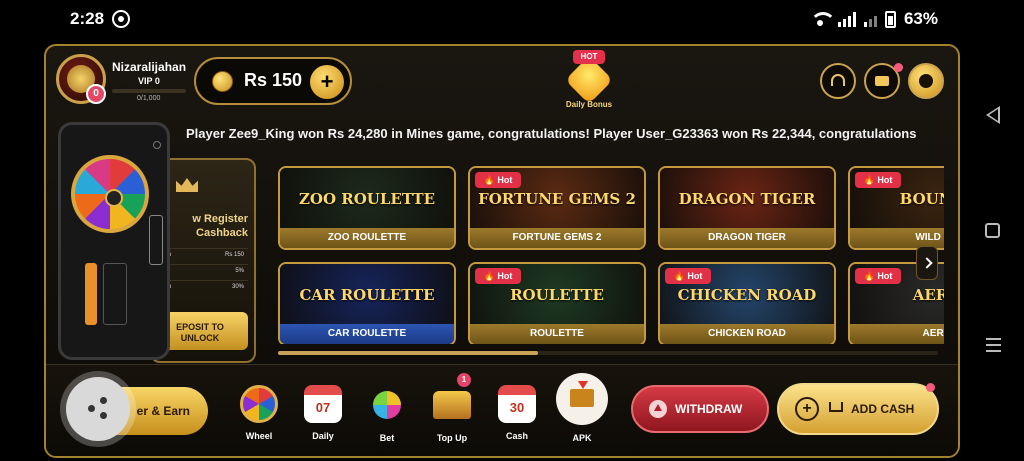 This screenshot has height=461, width=1024. Describe the element at coordinates (589, 82) in the screenshot. I see `daily-bonus-button: HOT Daily Bonus` at that location.